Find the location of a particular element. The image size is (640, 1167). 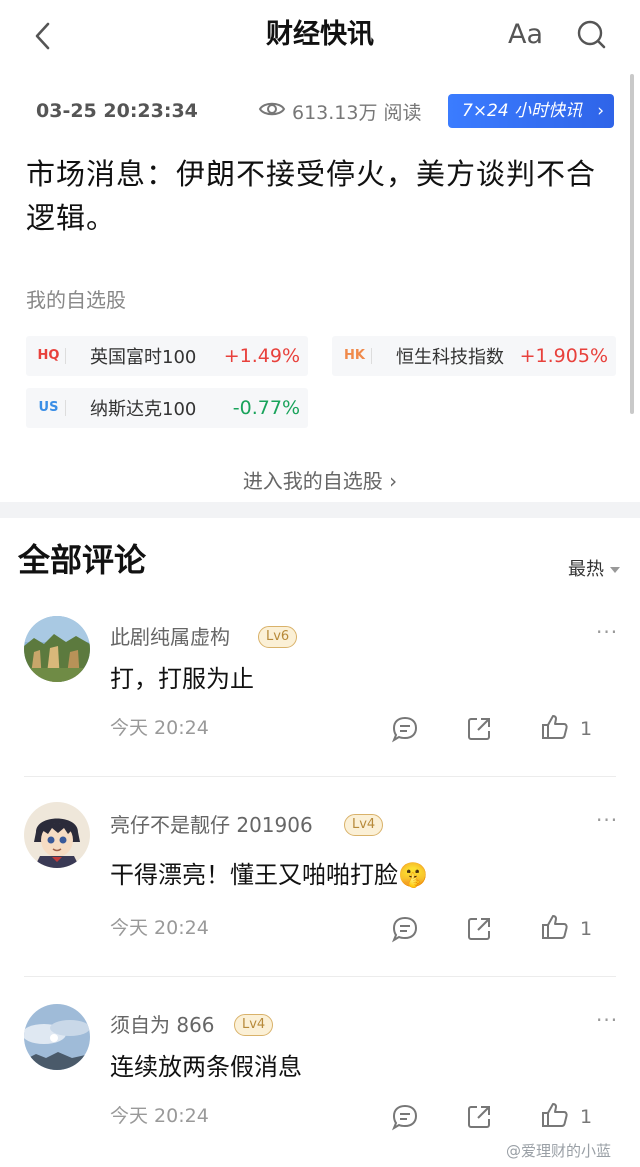

news-timestamp: 03-25 20:23:34 is located at coordinates (117, 111).